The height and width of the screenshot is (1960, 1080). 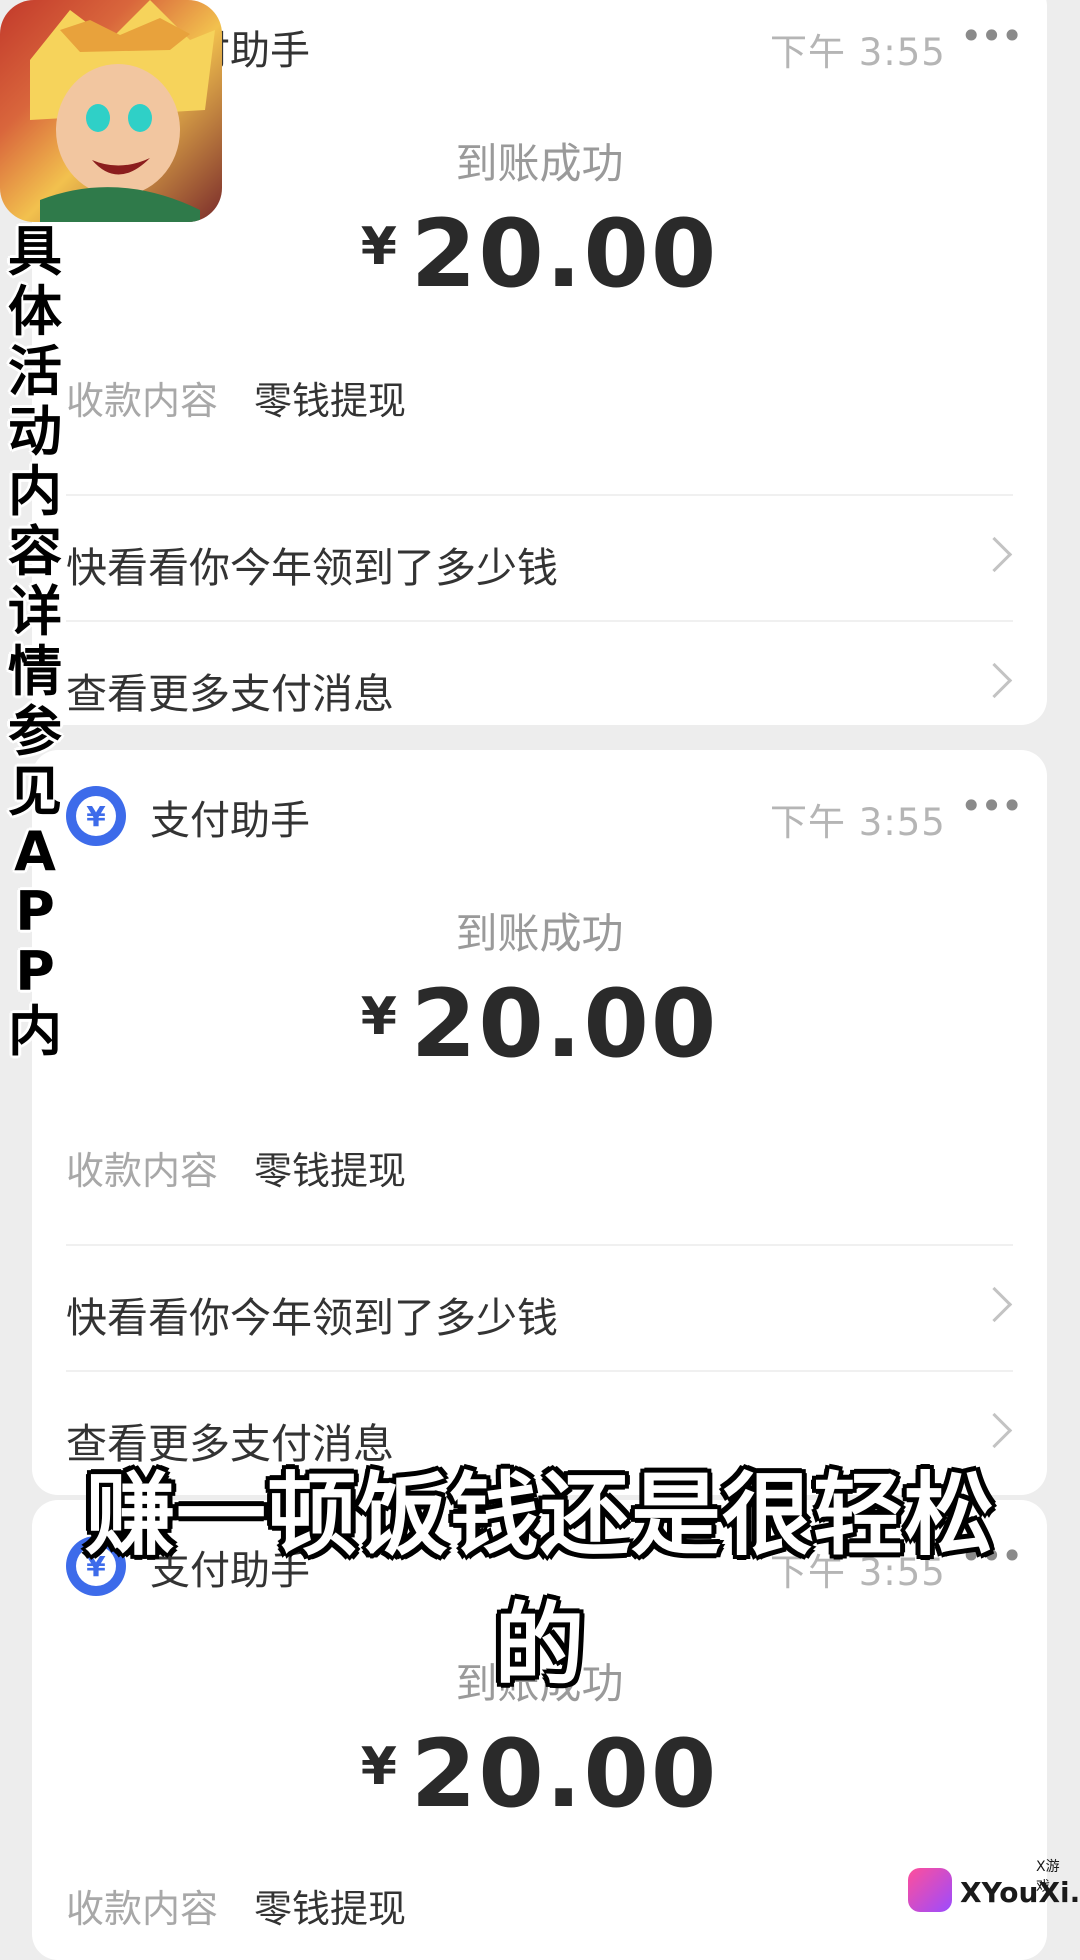 What do you see at coordinates (1020, 1892) in the screenshot?
I see `watermark-text: XYouXi.net` at bounding box center [1020, 1892].